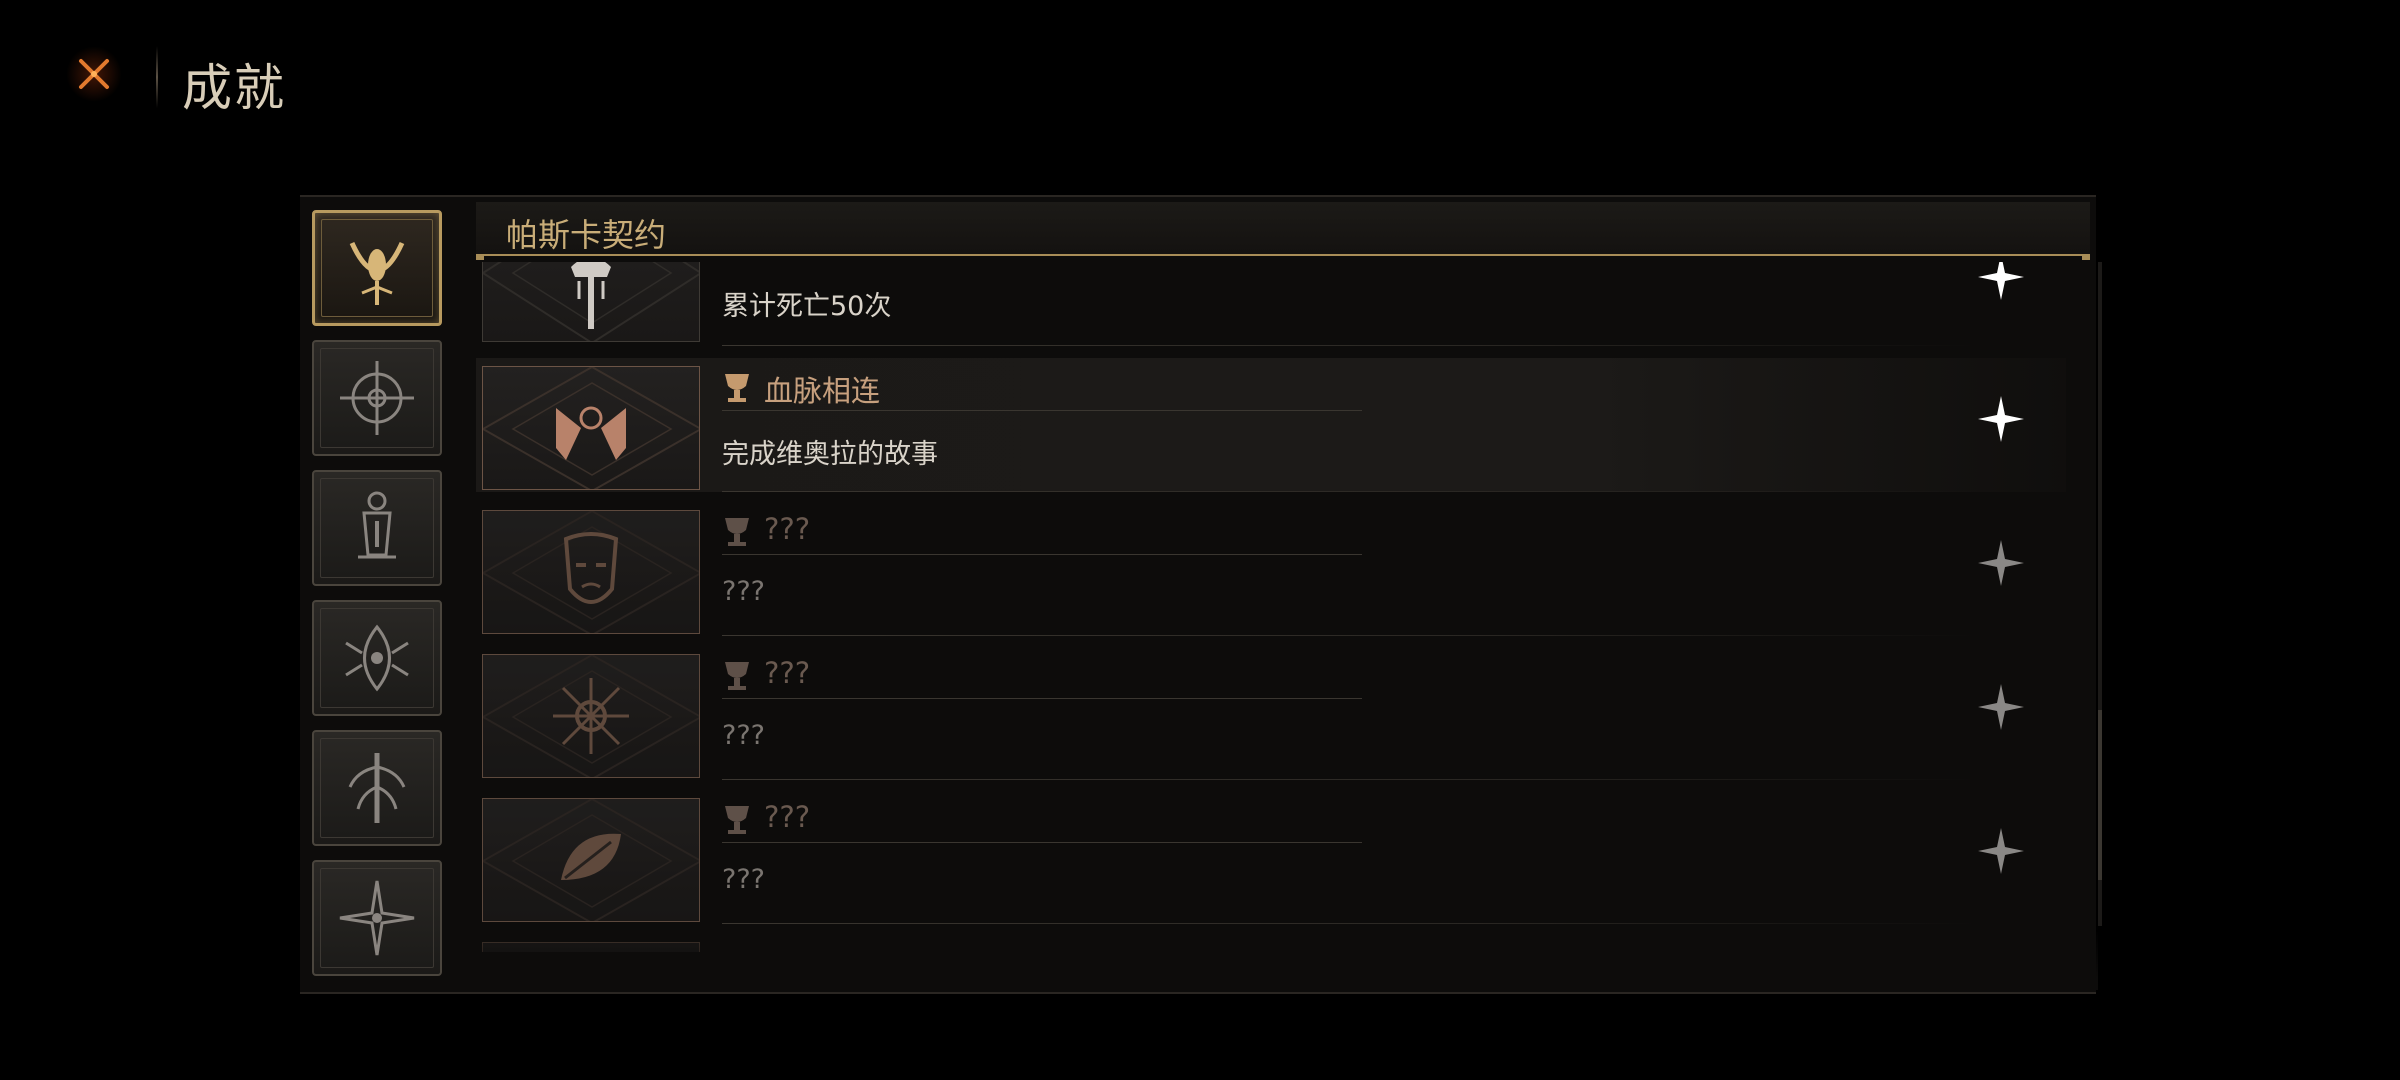 The image size is (2400, 1080). Describe the element at coordinates (591, 856) in the screenshot. I see `leaf-icon` at that location.